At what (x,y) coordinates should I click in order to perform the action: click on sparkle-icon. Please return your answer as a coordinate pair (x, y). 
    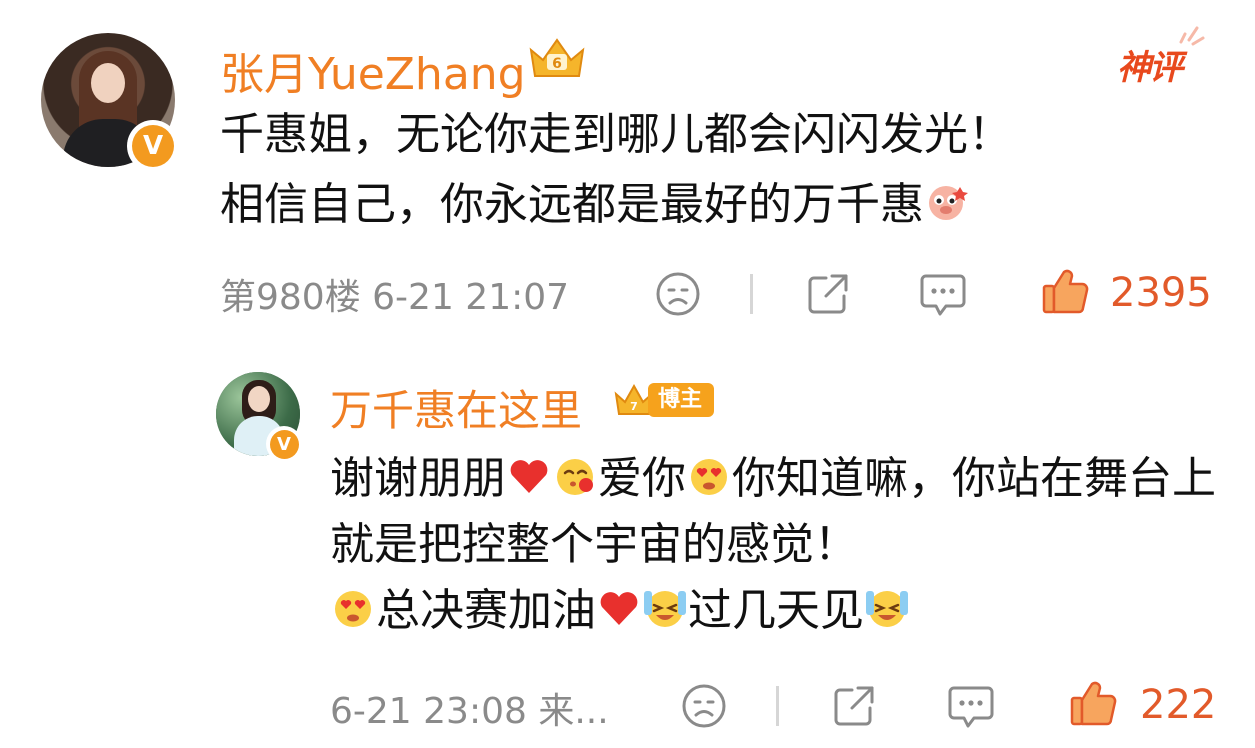
    Looking at the image, I should click on (1192, 36).